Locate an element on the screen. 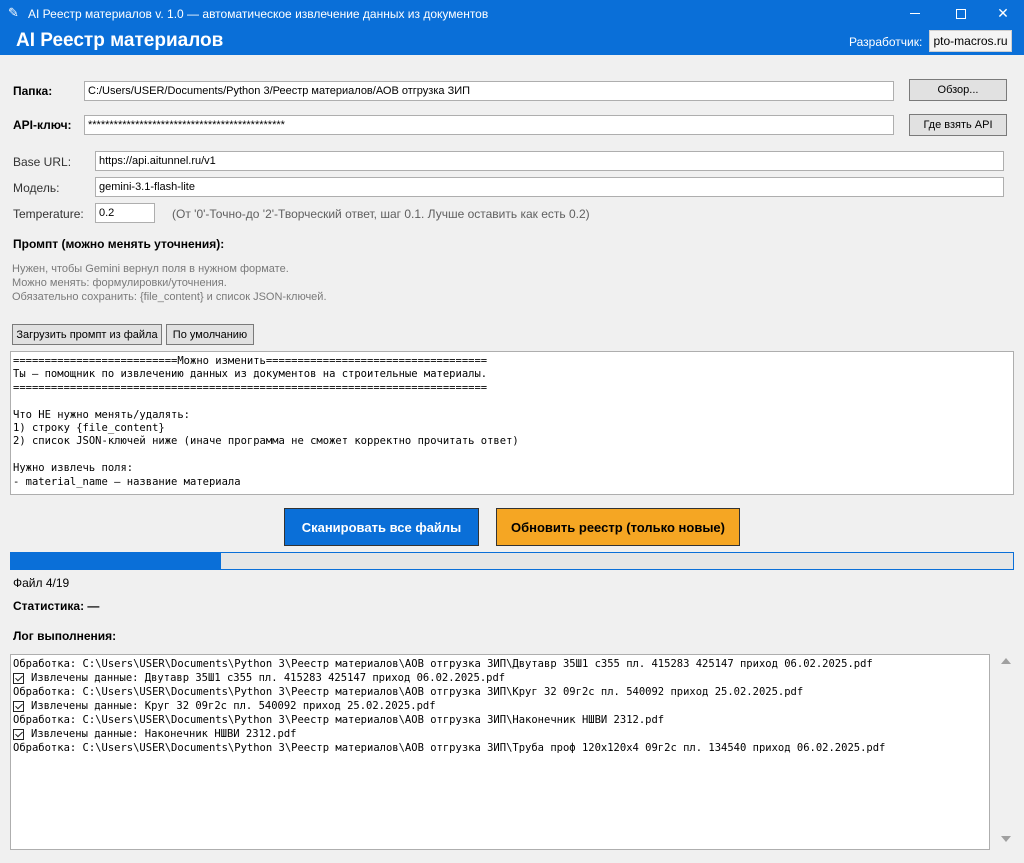 Image resolution: width=1024 pixels, height=863 pixels. update-registry-button: Обновить реестр (только новые) is located at coordinates (618, 527).